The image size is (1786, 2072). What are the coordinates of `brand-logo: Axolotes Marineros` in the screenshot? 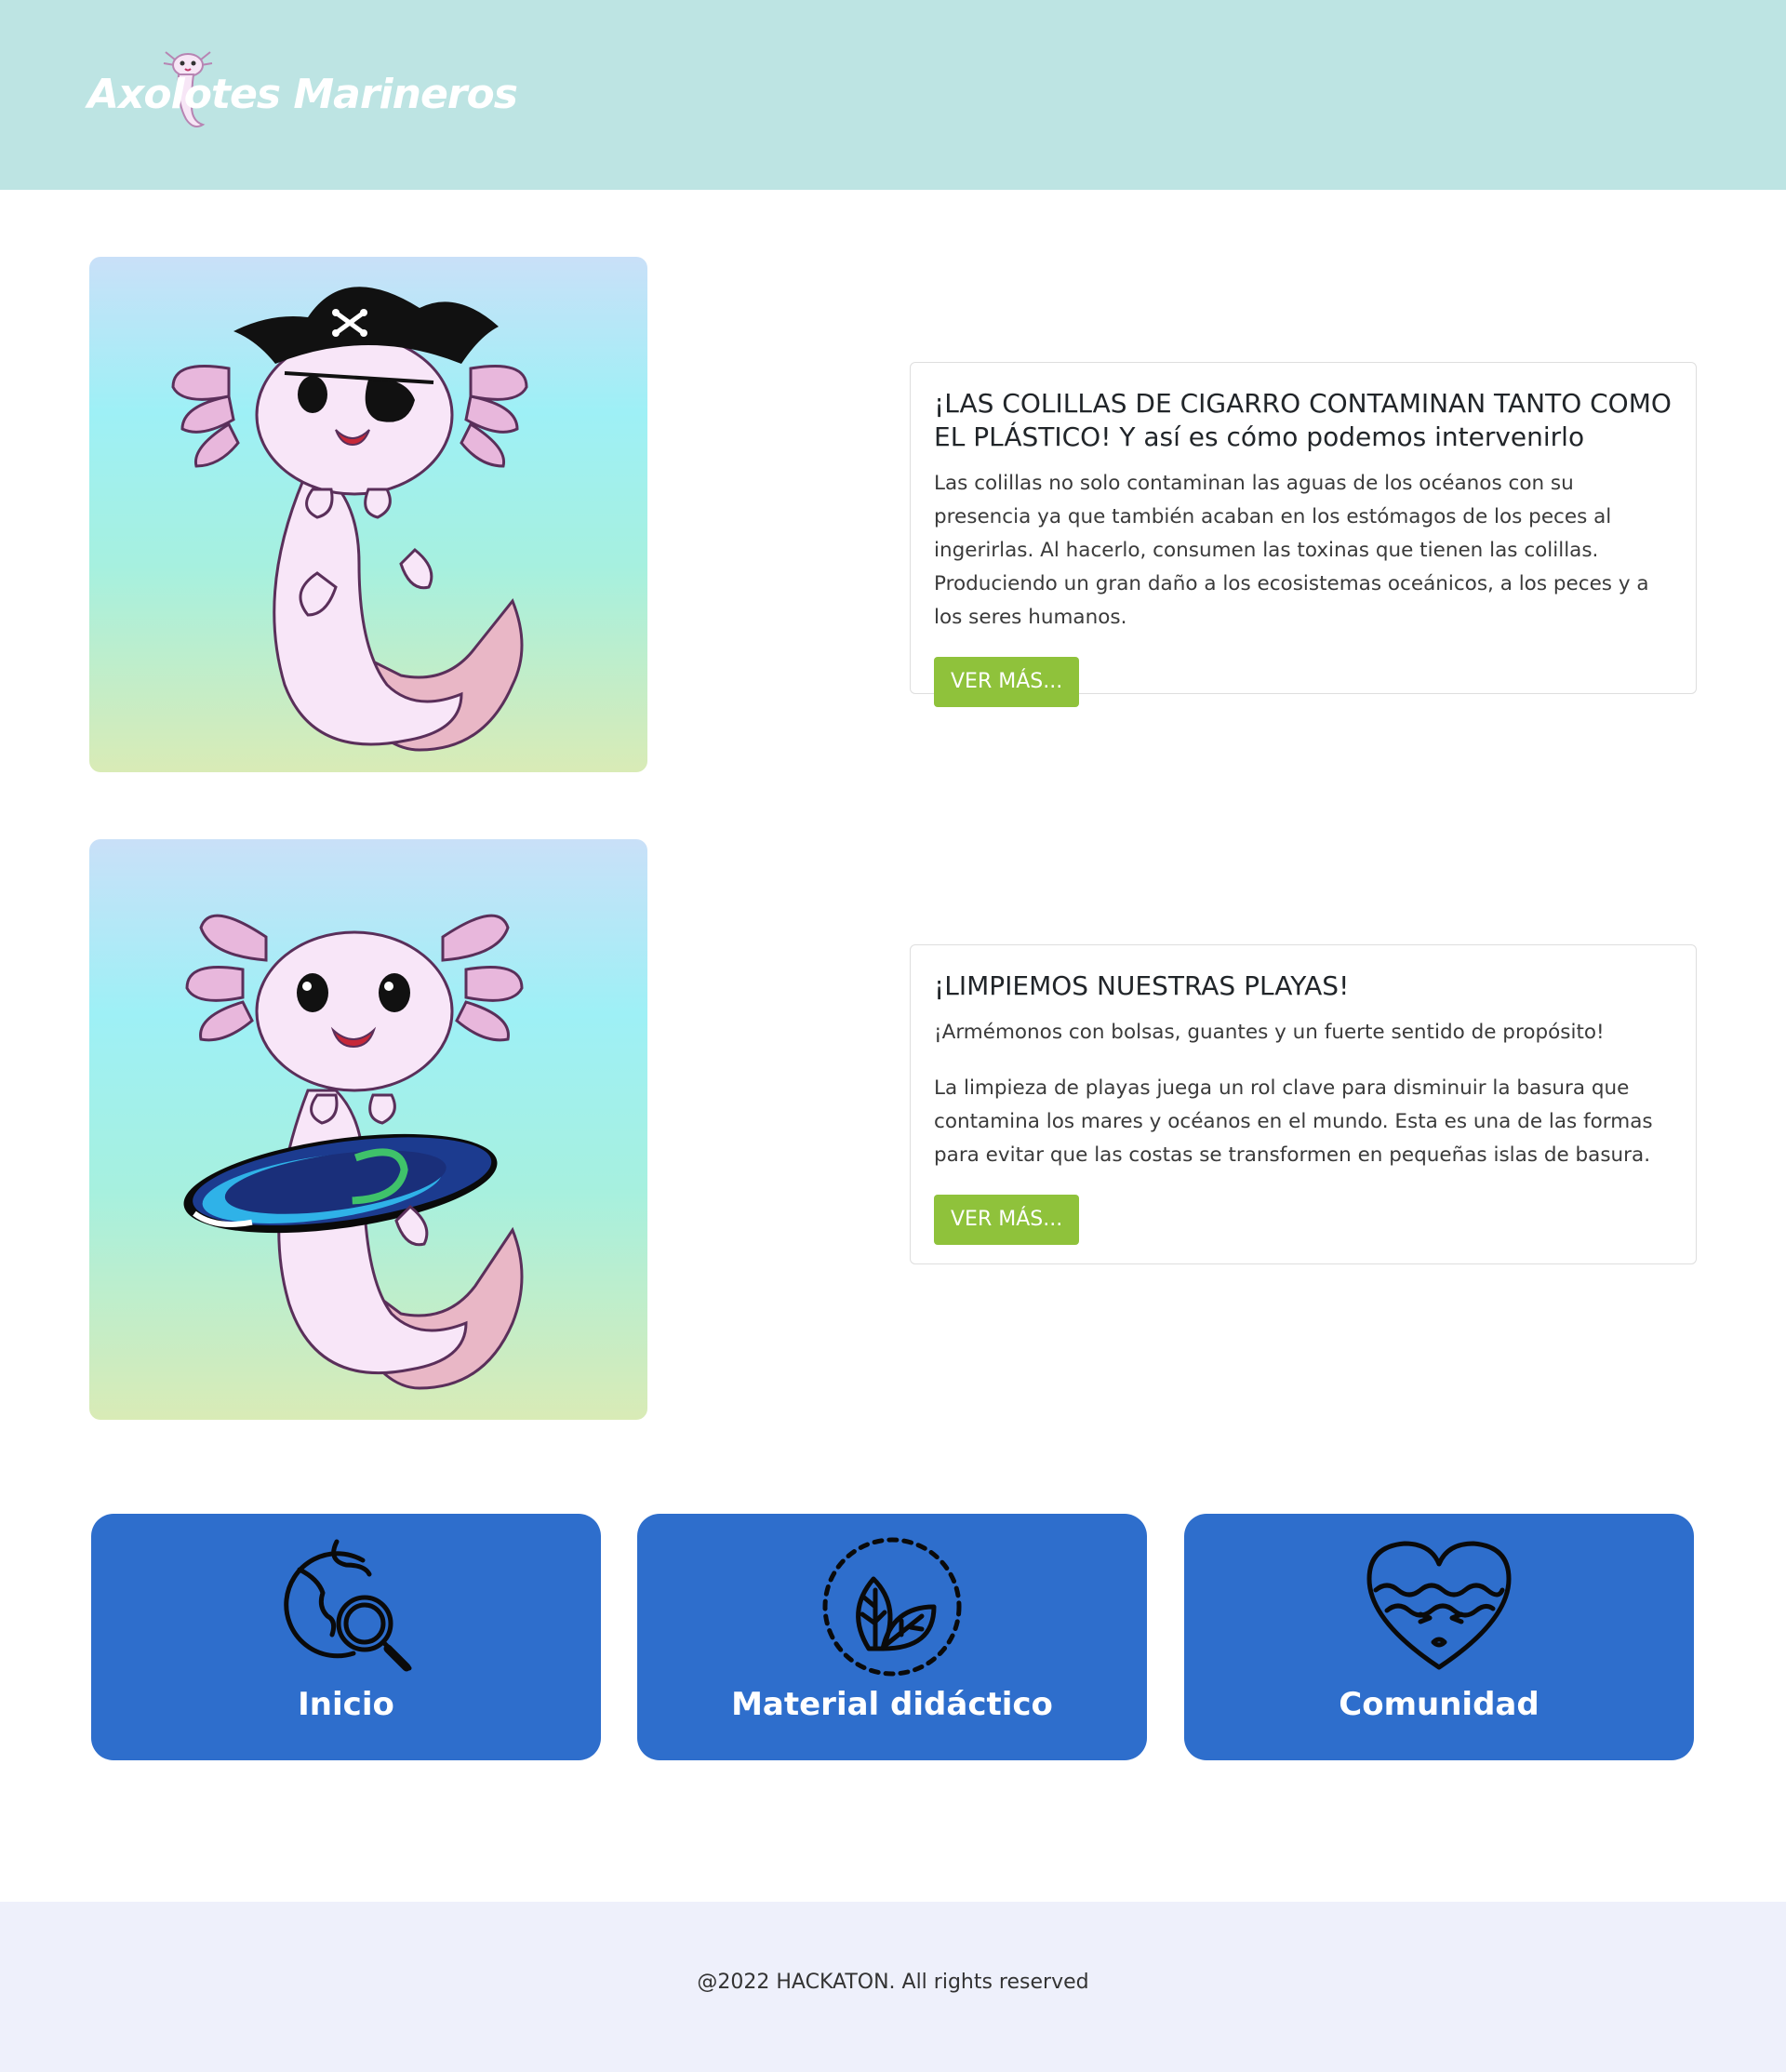 It's located at (302, 94).